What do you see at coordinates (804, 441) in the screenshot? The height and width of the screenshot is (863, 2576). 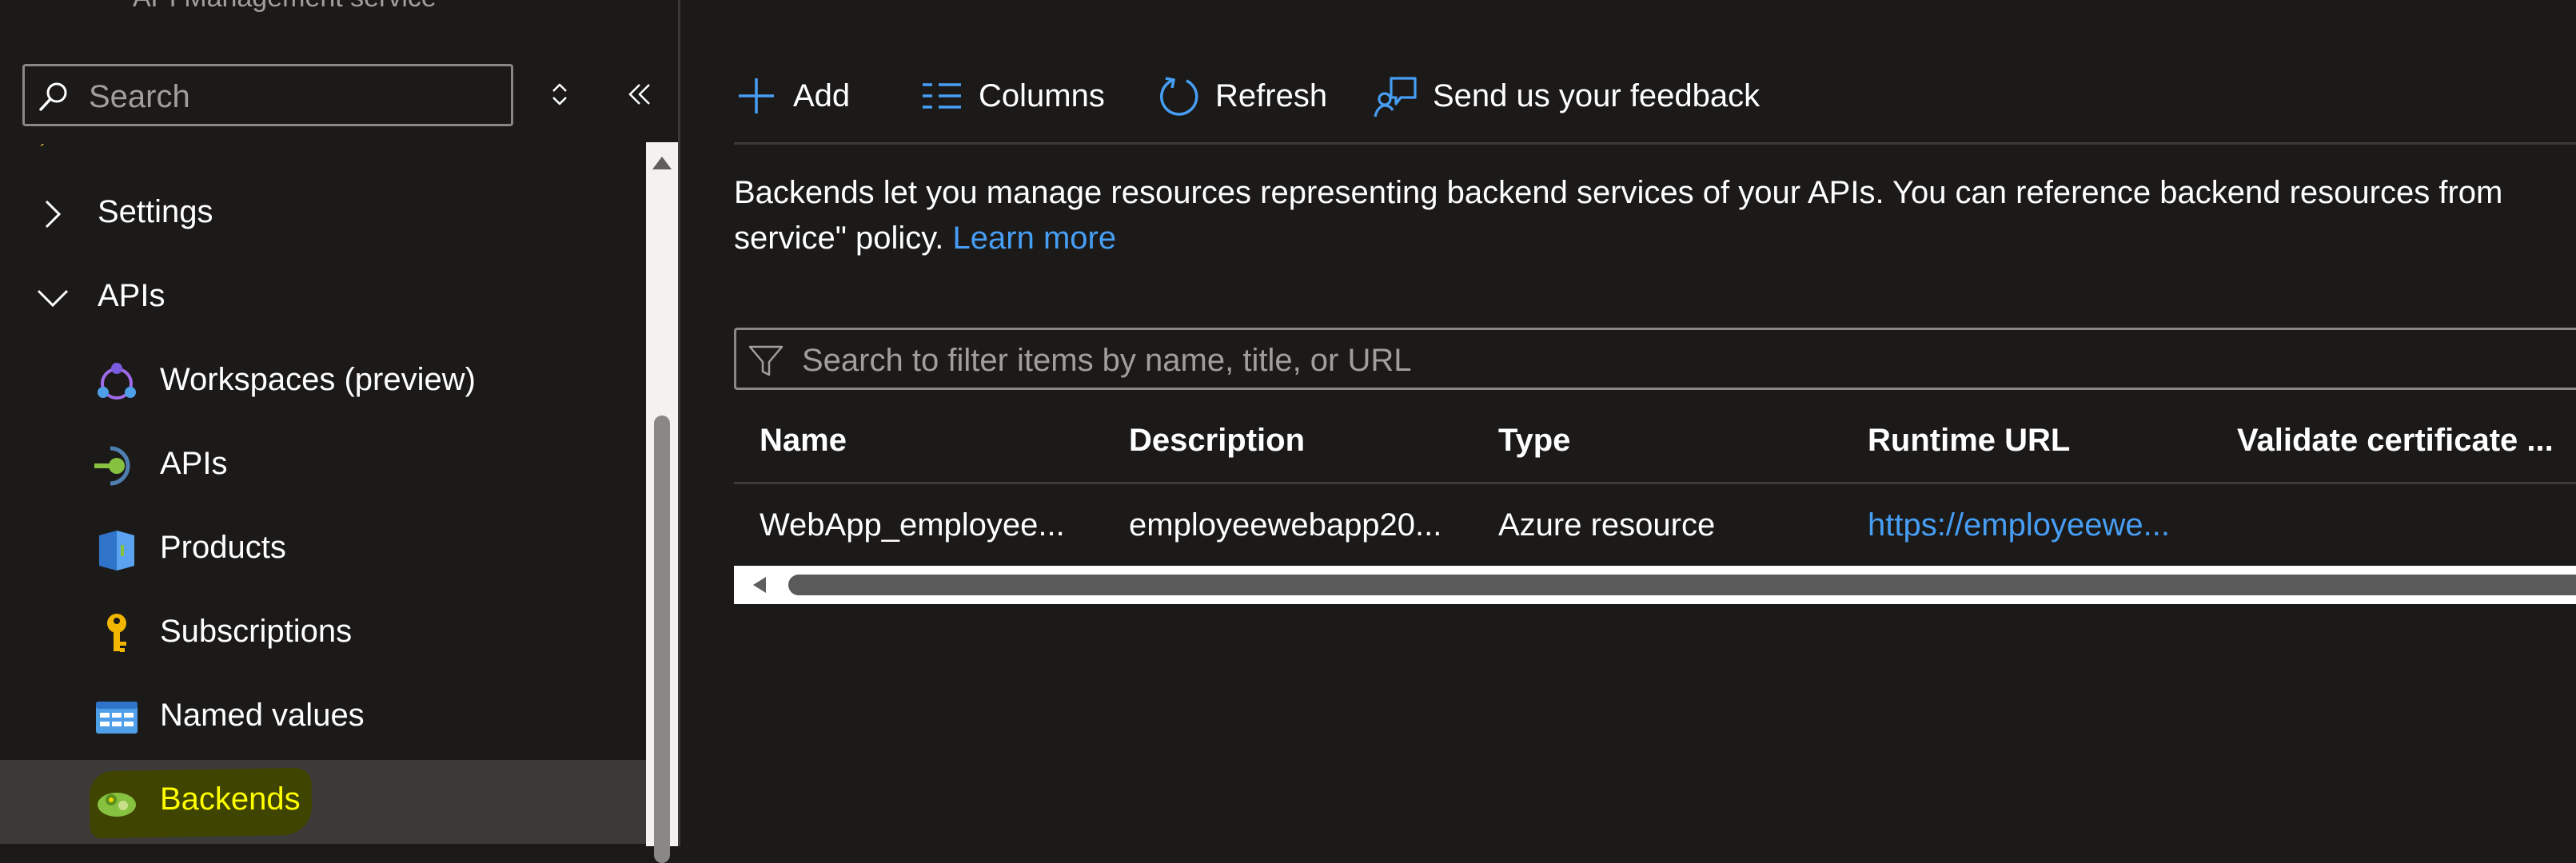 I see `column-header-name: Name` at bounding box center [804, 441].